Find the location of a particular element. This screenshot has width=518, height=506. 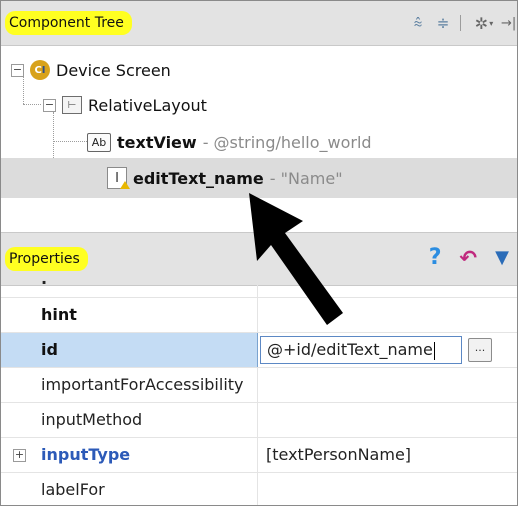

toolbar-separator is located at coordinates (460, 23).